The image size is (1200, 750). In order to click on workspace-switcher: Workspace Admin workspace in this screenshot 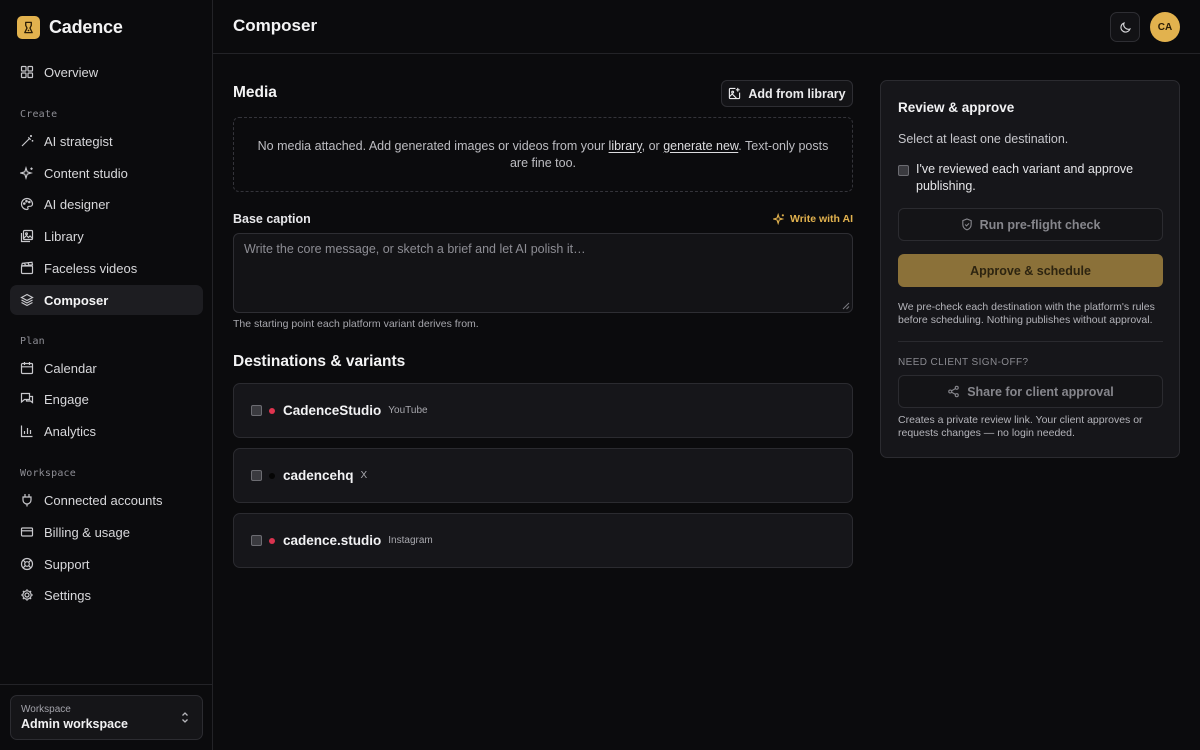, I will do `click(106, 717)`.